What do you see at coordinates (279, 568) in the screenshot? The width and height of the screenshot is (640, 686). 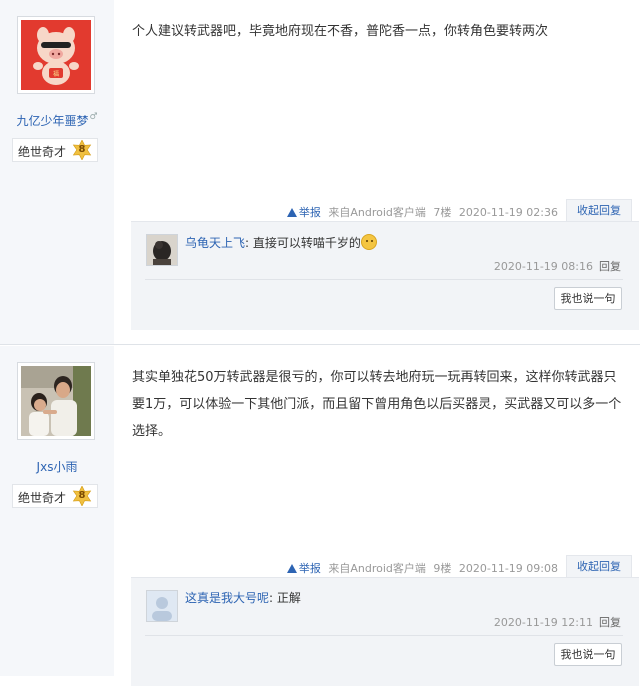 I see `post-meta: 举报 来自Android客户端 9楼 2020-11-19 09:08` at bounding box center [279, 568].